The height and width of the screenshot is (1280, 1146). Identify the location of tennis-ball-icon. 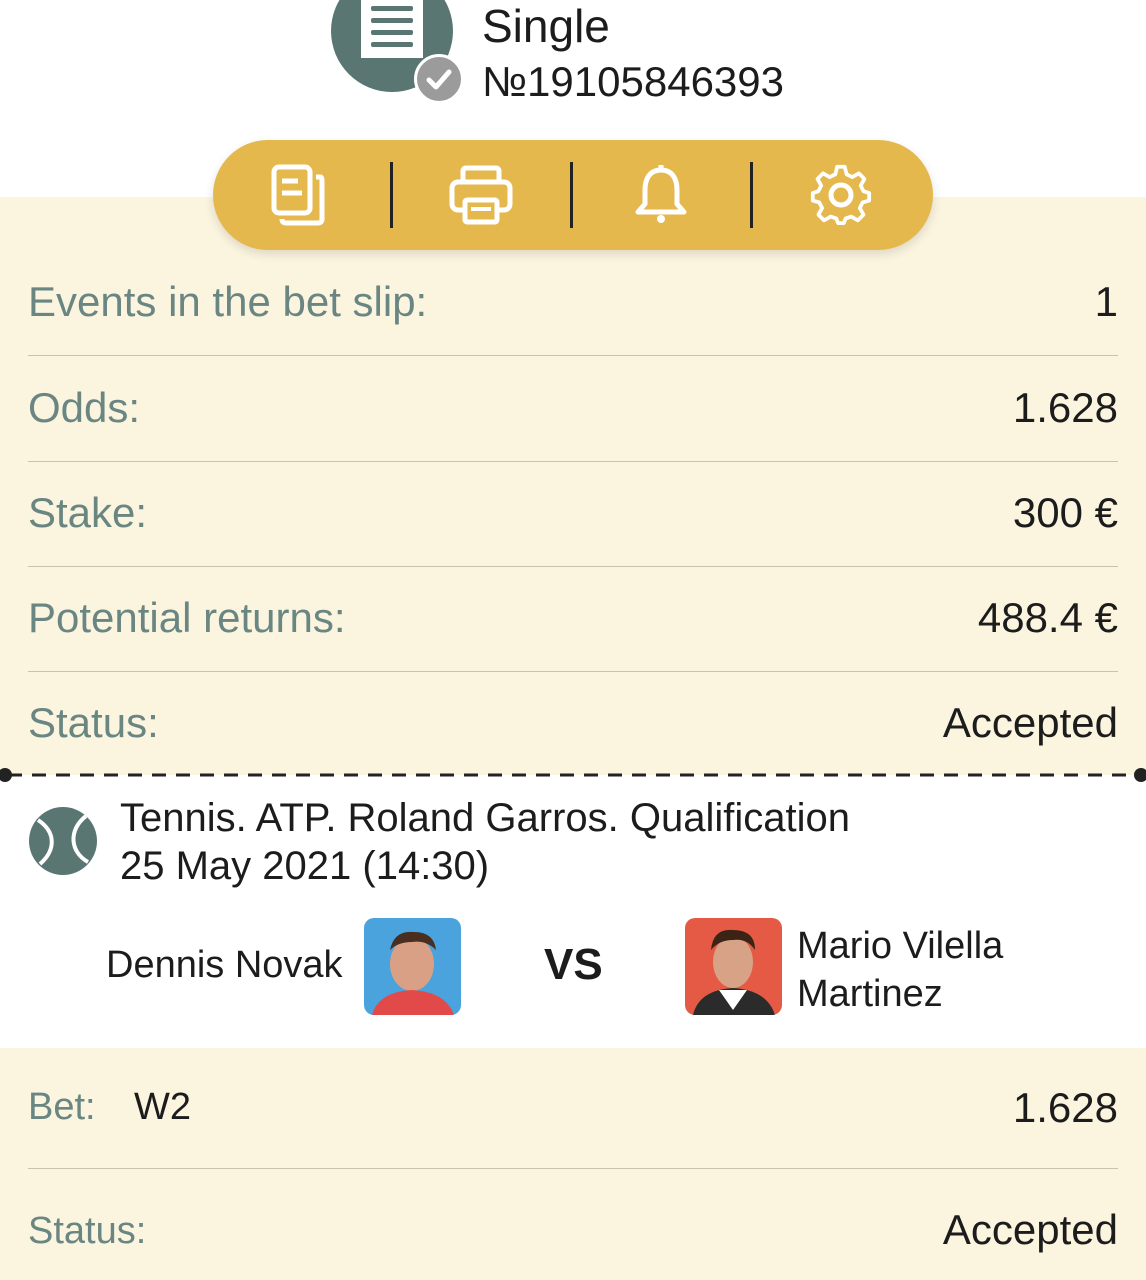
(63, 841).